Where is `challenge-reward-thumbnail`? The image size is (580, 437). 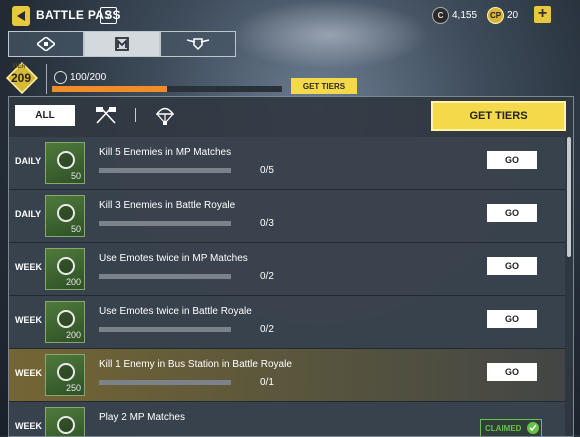 challenge-reward-thumbnail is located at coordinates (65, 421).